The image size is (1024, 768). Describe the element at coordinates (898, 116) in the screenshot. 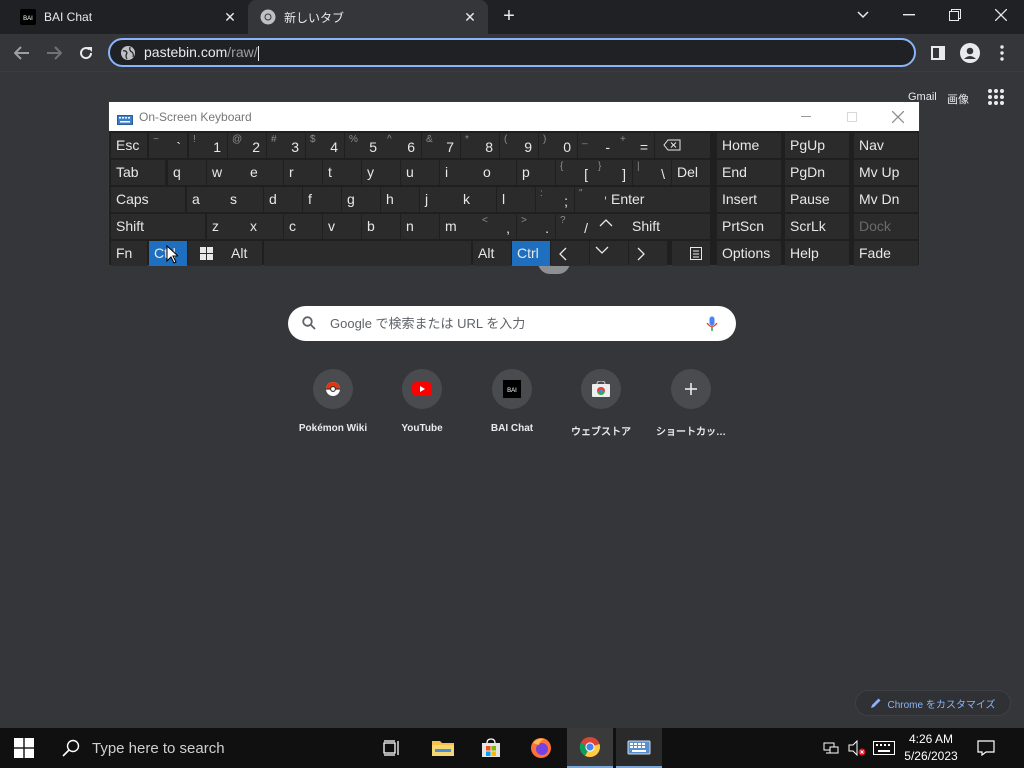

I see `osk-close-button` at that location.